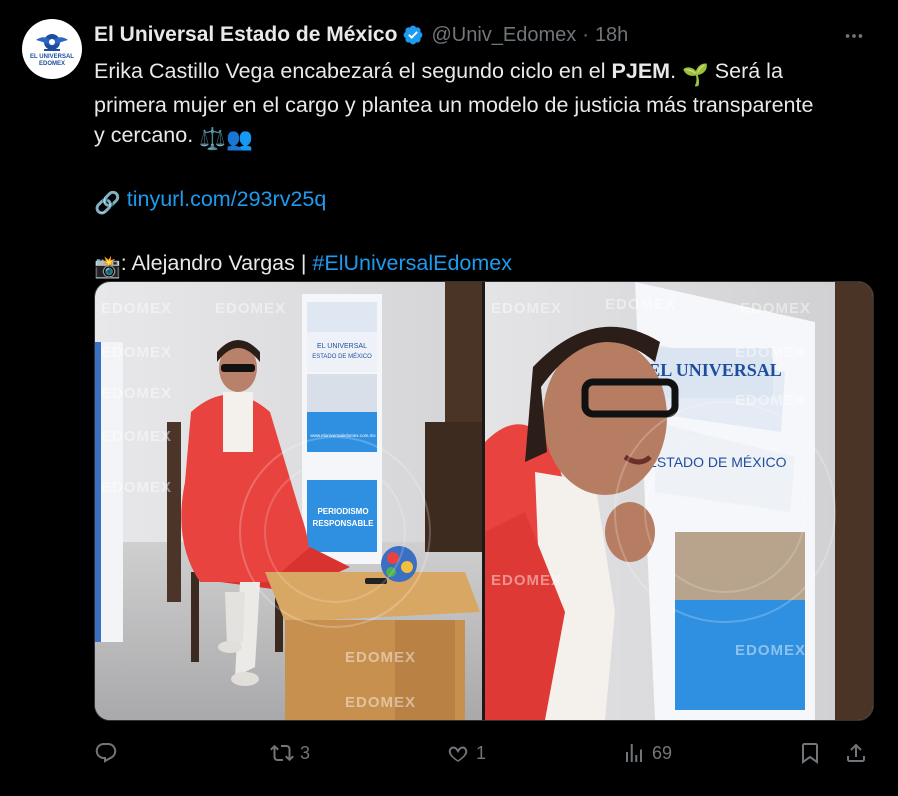 This screenshot has width=898, height=796. I want to click on tweet-text-part: y cercano., so click(147, 135).